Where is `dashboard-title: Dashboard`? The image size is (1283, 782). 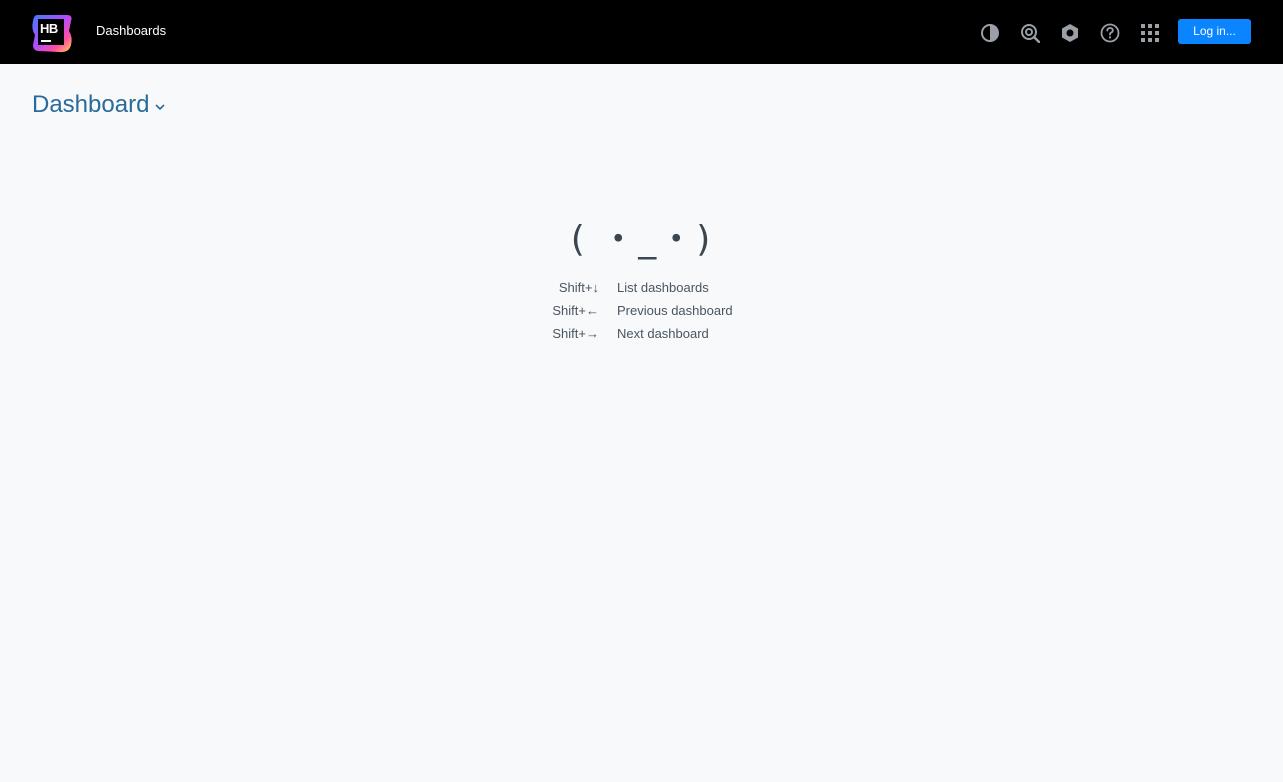
dashboard-title: Dashboard is located at coordinates (91, 104).